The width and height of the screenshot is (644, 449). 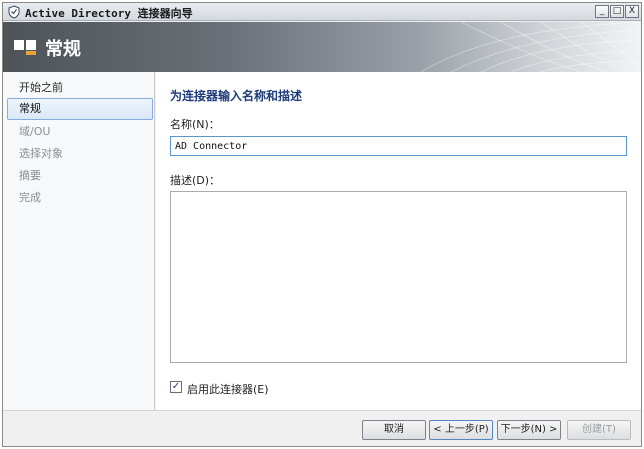 I want to click on maximize-button: □, so click(x=617, y=11).